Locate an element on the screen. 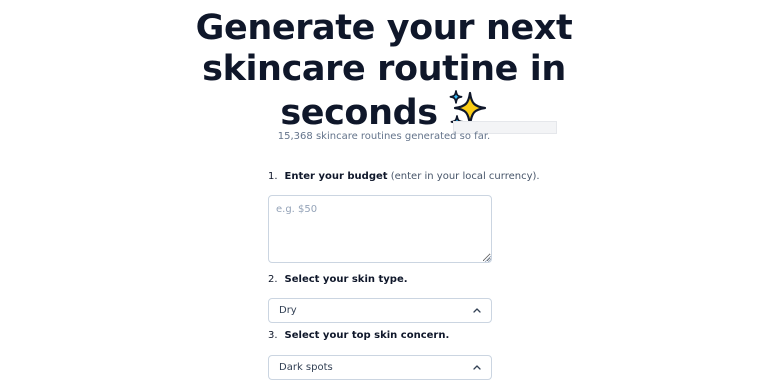  hero-title-line-1: Generate your next is located at coordinates (384, 28).